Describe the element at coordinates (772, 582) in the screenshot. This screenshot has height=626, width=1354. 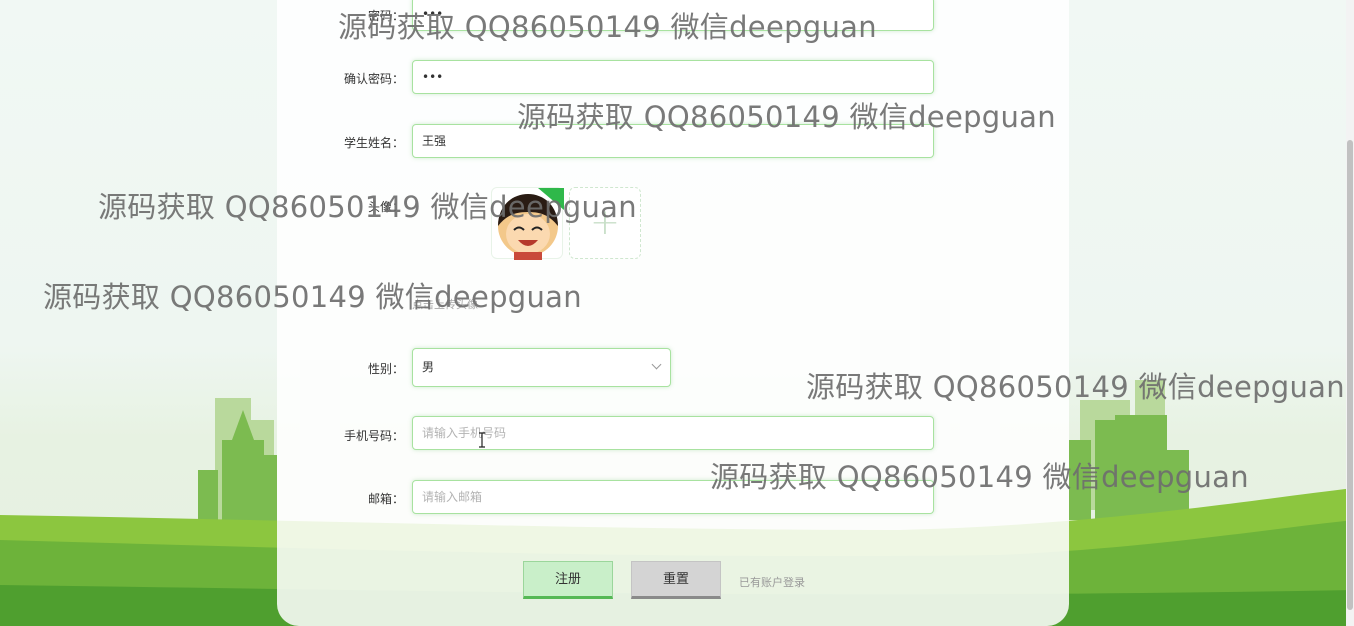
I see `login-link: 已有账户登录` at that location.